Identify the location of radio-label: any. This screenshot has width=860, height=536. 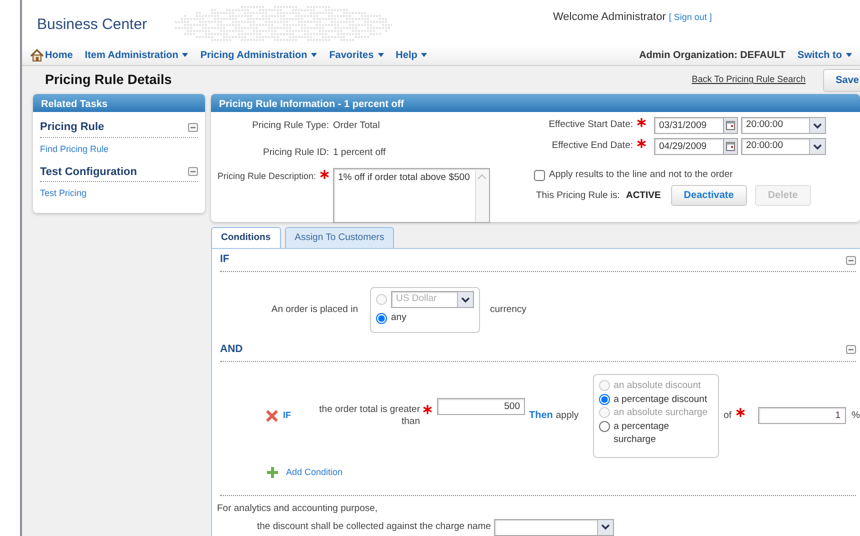
(398, 318).